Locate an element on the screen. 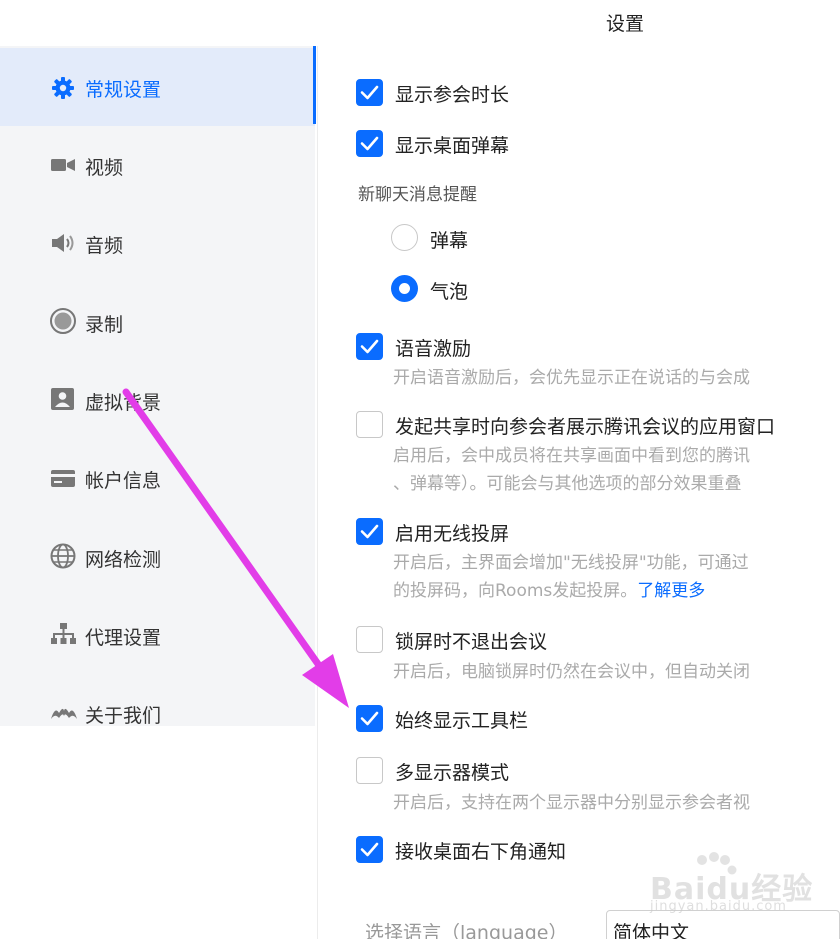  sidebar-item-about: 关于我们 is located at coordinates (157, 713).